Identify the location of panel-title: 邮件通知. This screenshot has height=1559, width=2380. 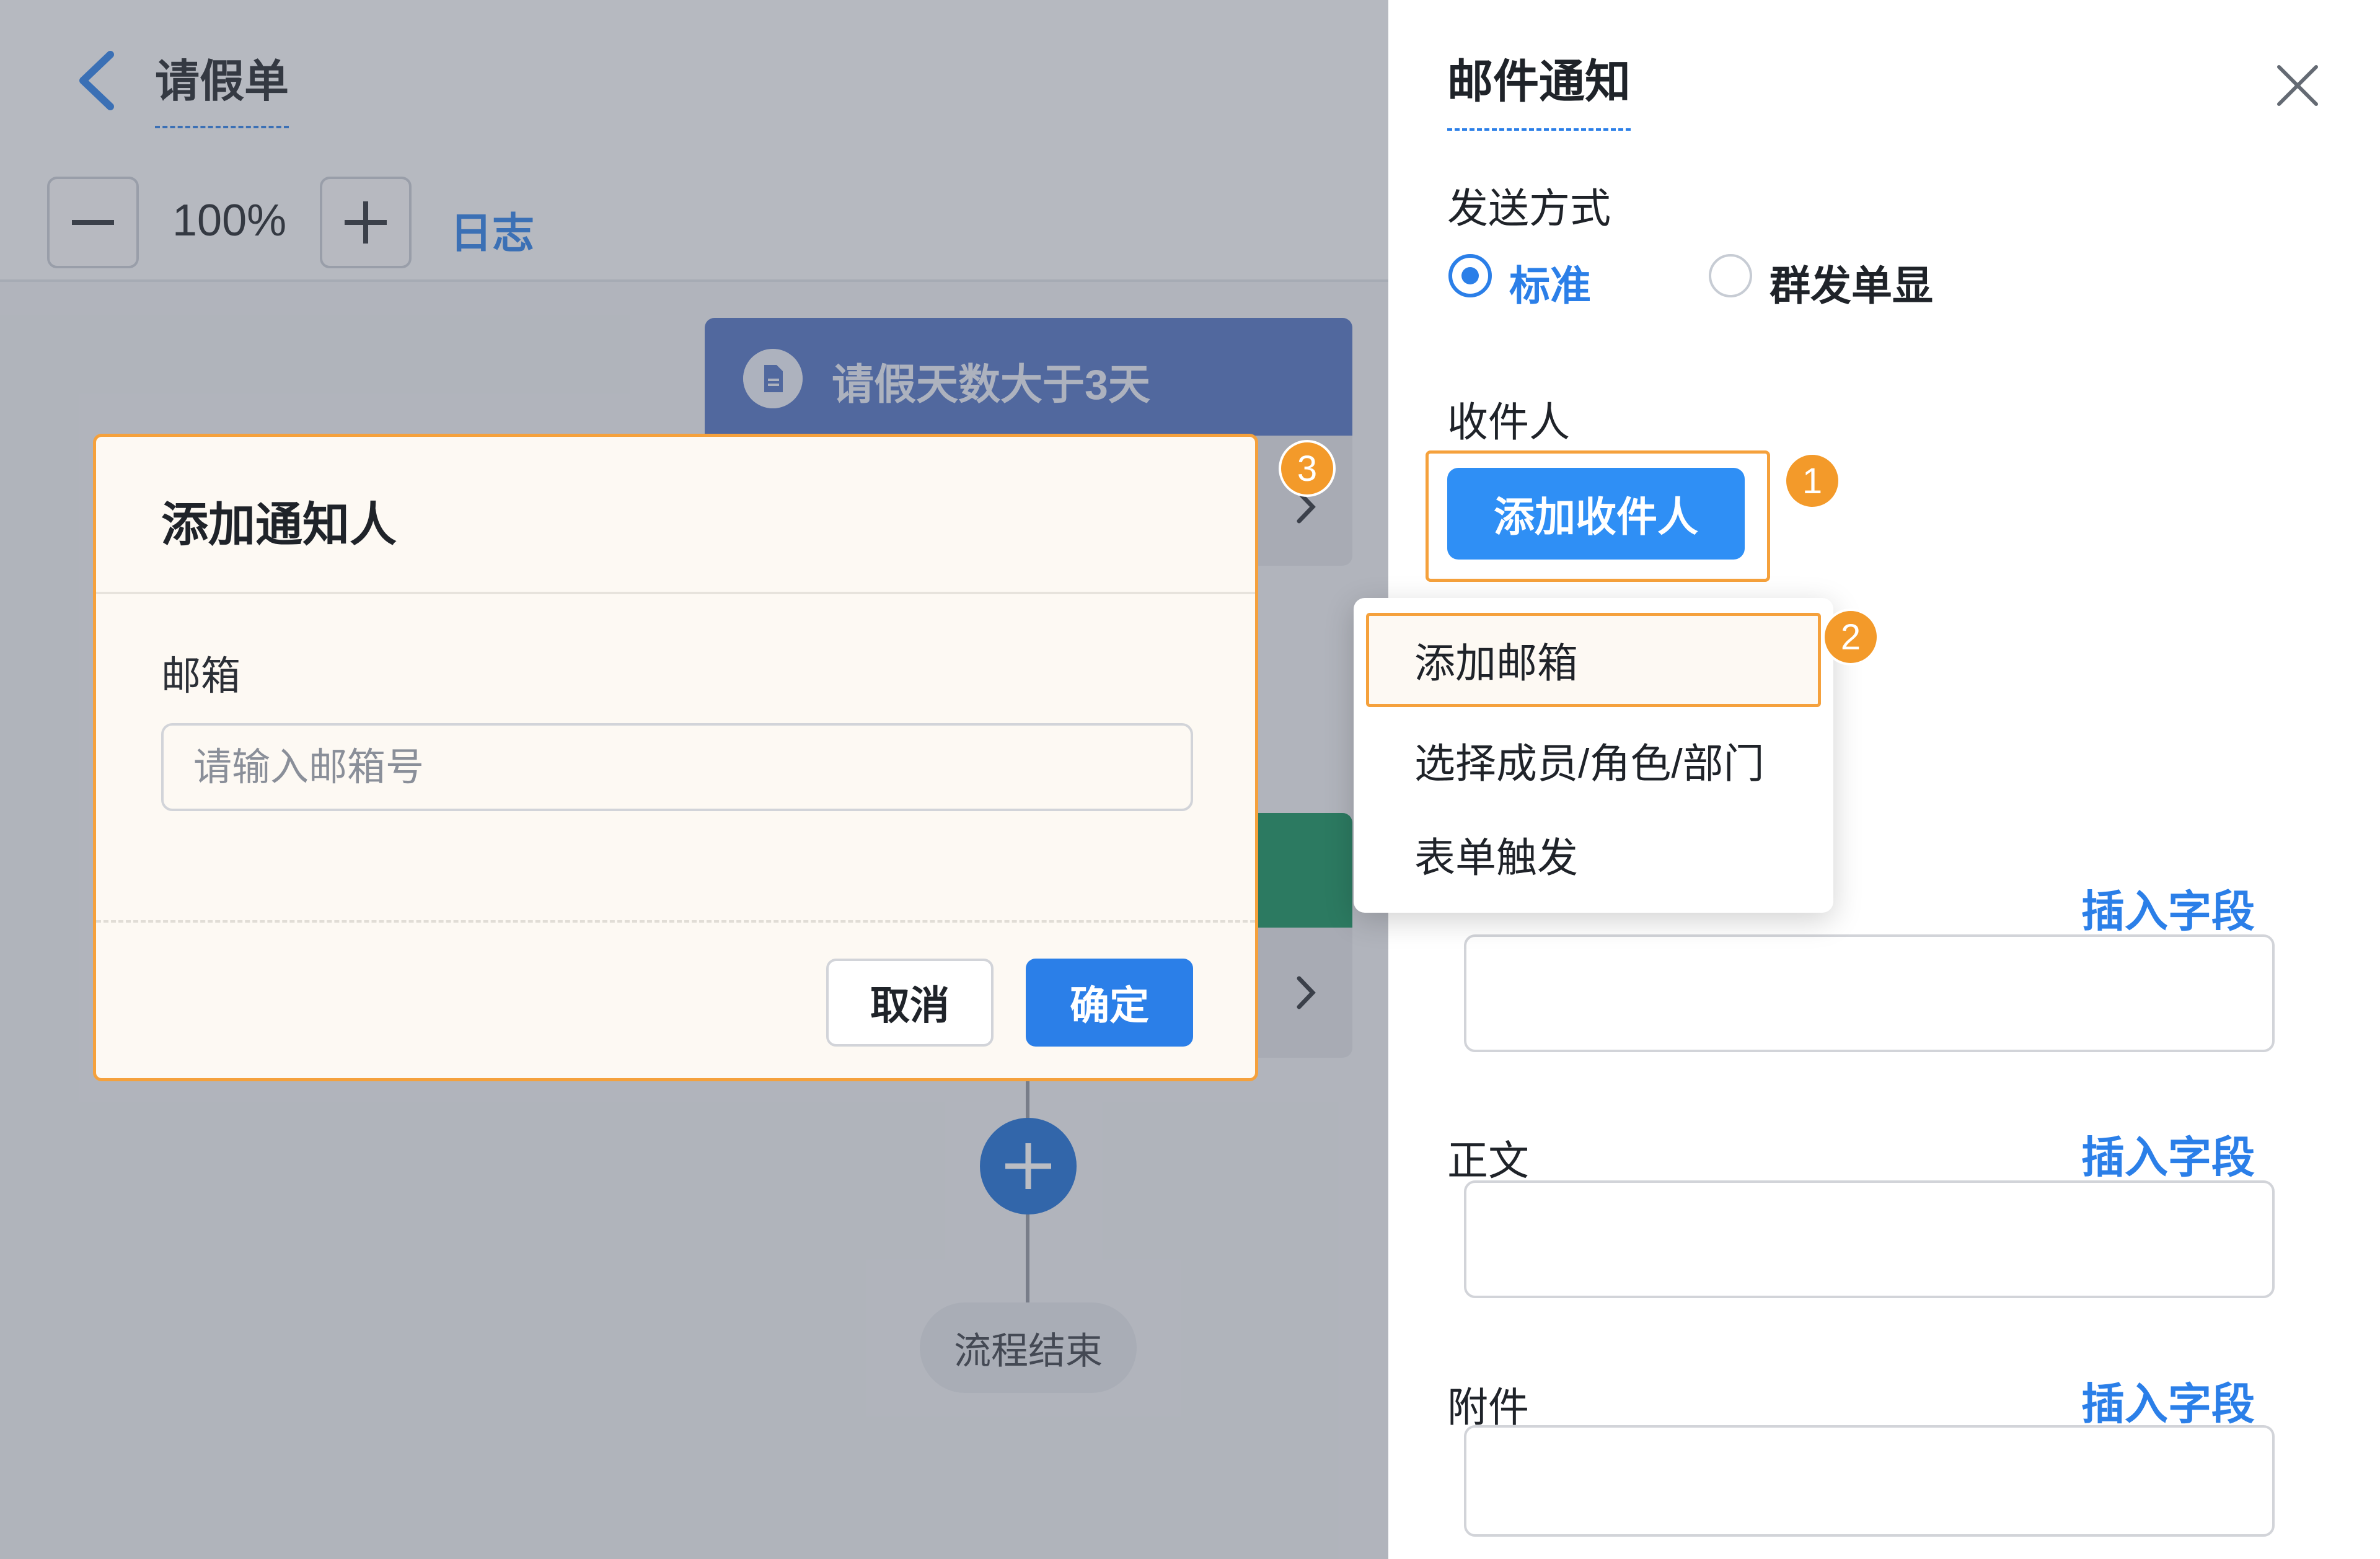
(1539, 88).